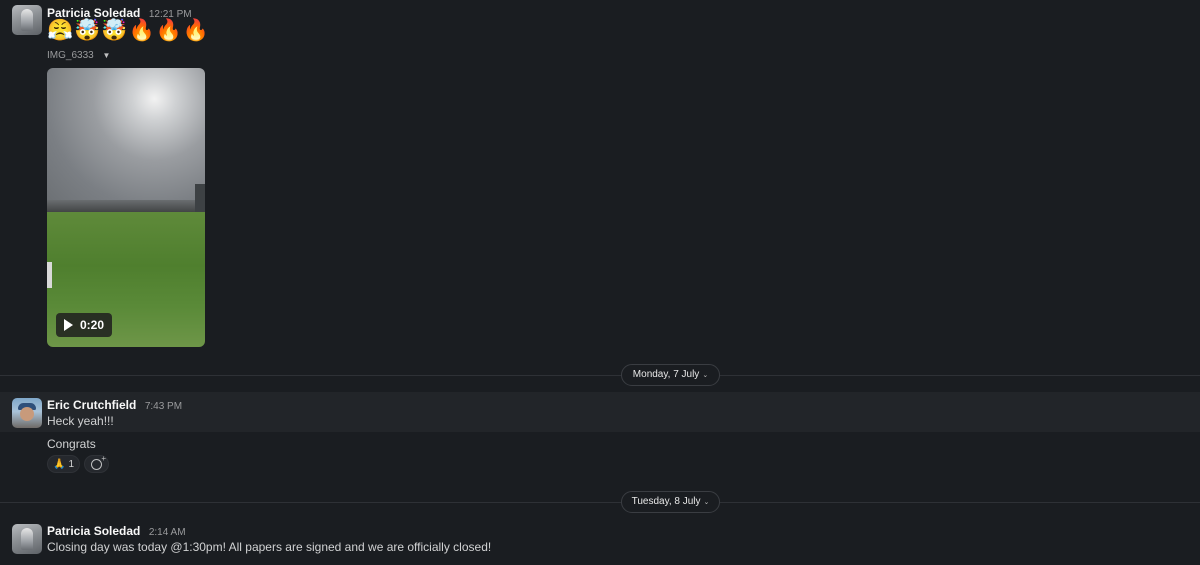  Describe the element at coordinates (167, 532) in the screenshot. I see `timestamp: 2:14 AM` at that location.